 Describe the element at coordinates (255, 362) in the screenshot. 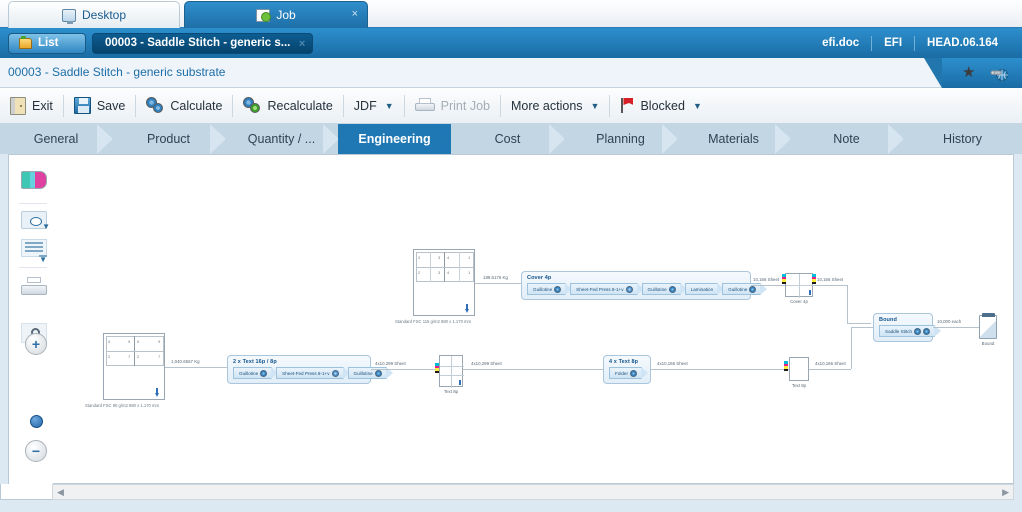

I see `process-title: 2 x Text 16p / 8p` at that location.